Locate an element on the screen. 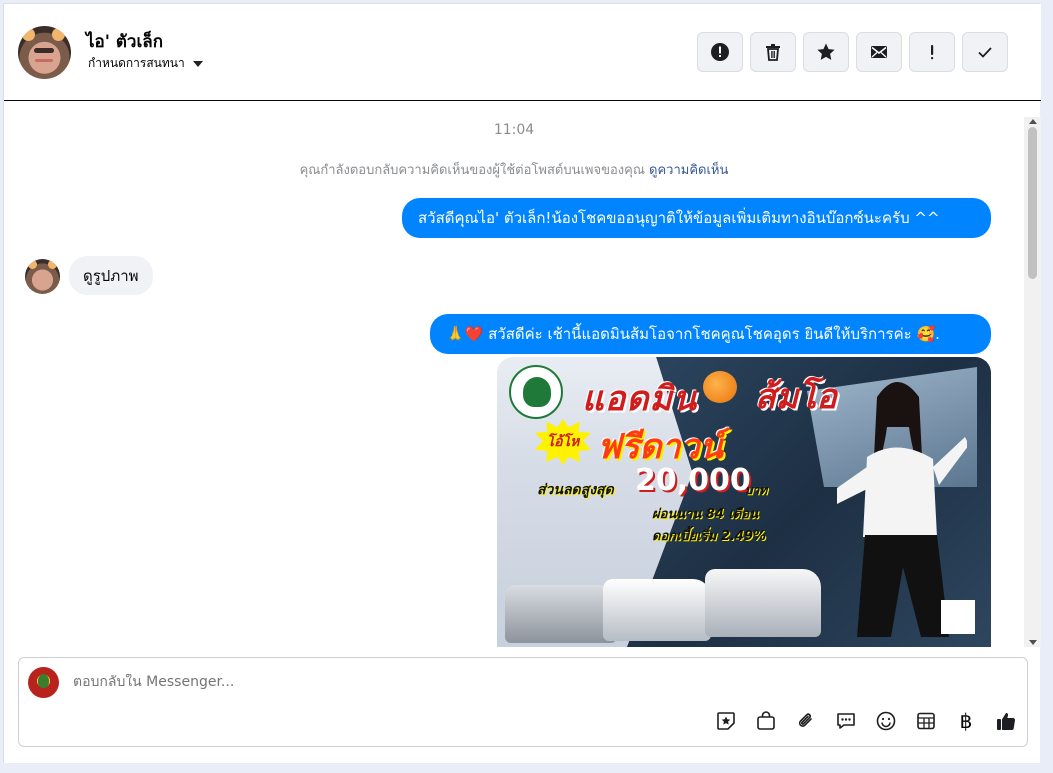 The width and height of the screenshot is (1053, 773). composer-toolbar: ฿ is located at coordinates (866, 721).